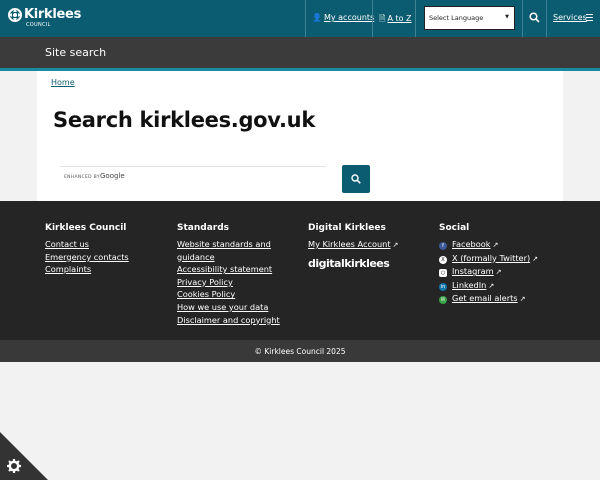 Image resolution: width=600 pixels, height=480 pixels. Describe the element at coordinates (443, 300) in the screenshot. I see `email-icon: ✉` at that location.